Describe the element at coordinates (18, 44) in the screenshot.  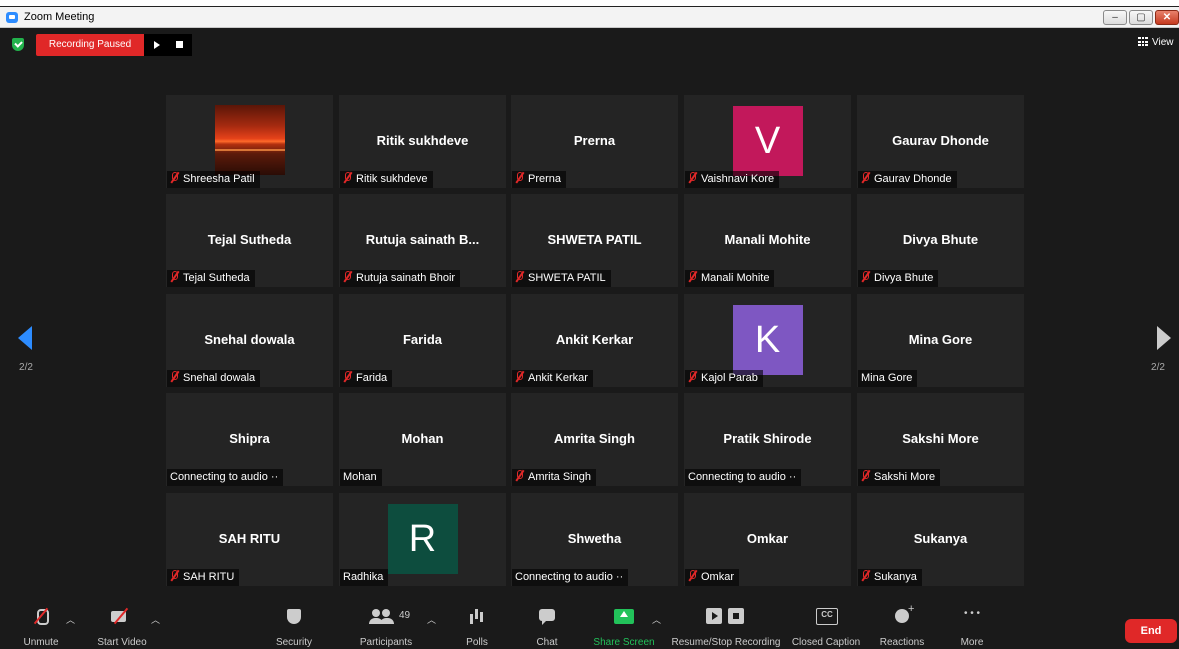
I see `encryption-shield-icon` at that location.